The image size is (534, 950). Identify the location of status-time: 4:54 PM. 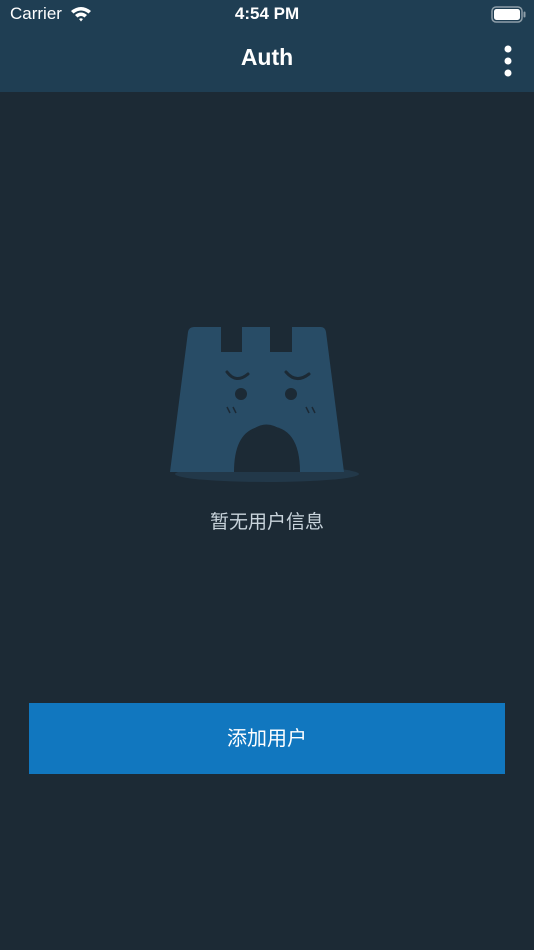
(267, 13).